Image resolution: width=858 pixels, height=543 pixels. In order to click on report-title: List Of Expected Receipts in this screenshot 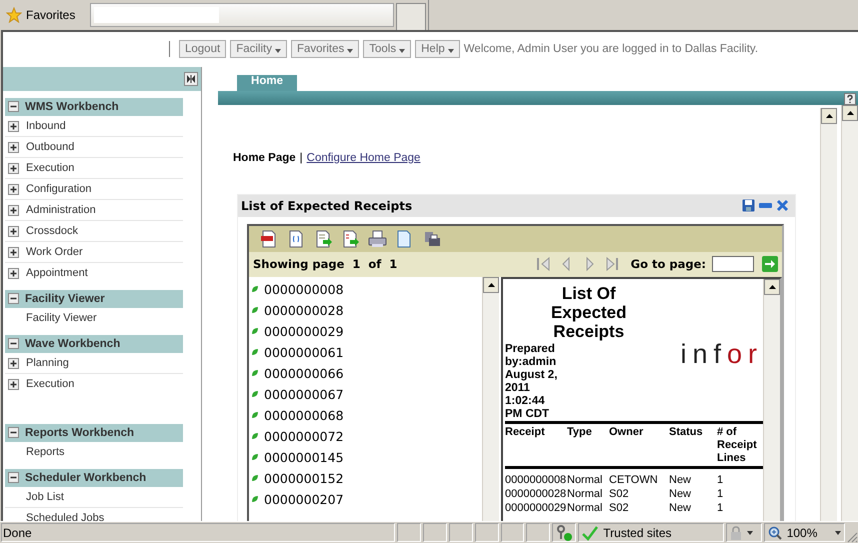, I will do `click(589, 312)`.